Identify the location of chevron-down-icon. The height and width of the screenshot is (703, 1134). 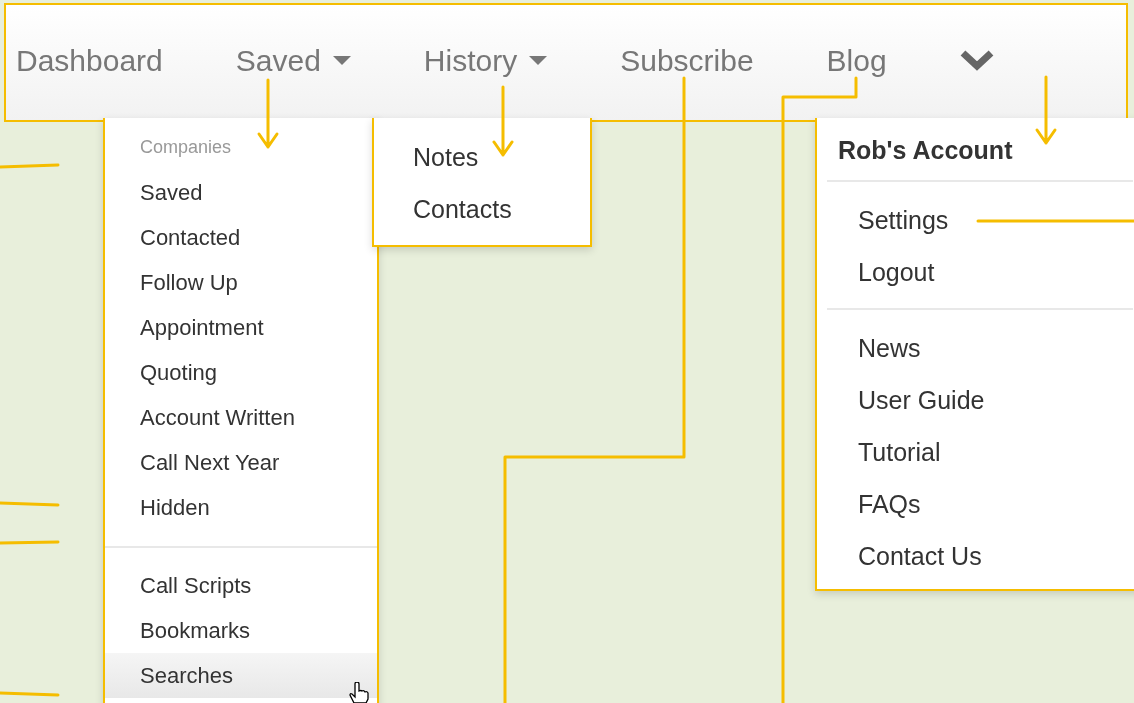
(976, 60).